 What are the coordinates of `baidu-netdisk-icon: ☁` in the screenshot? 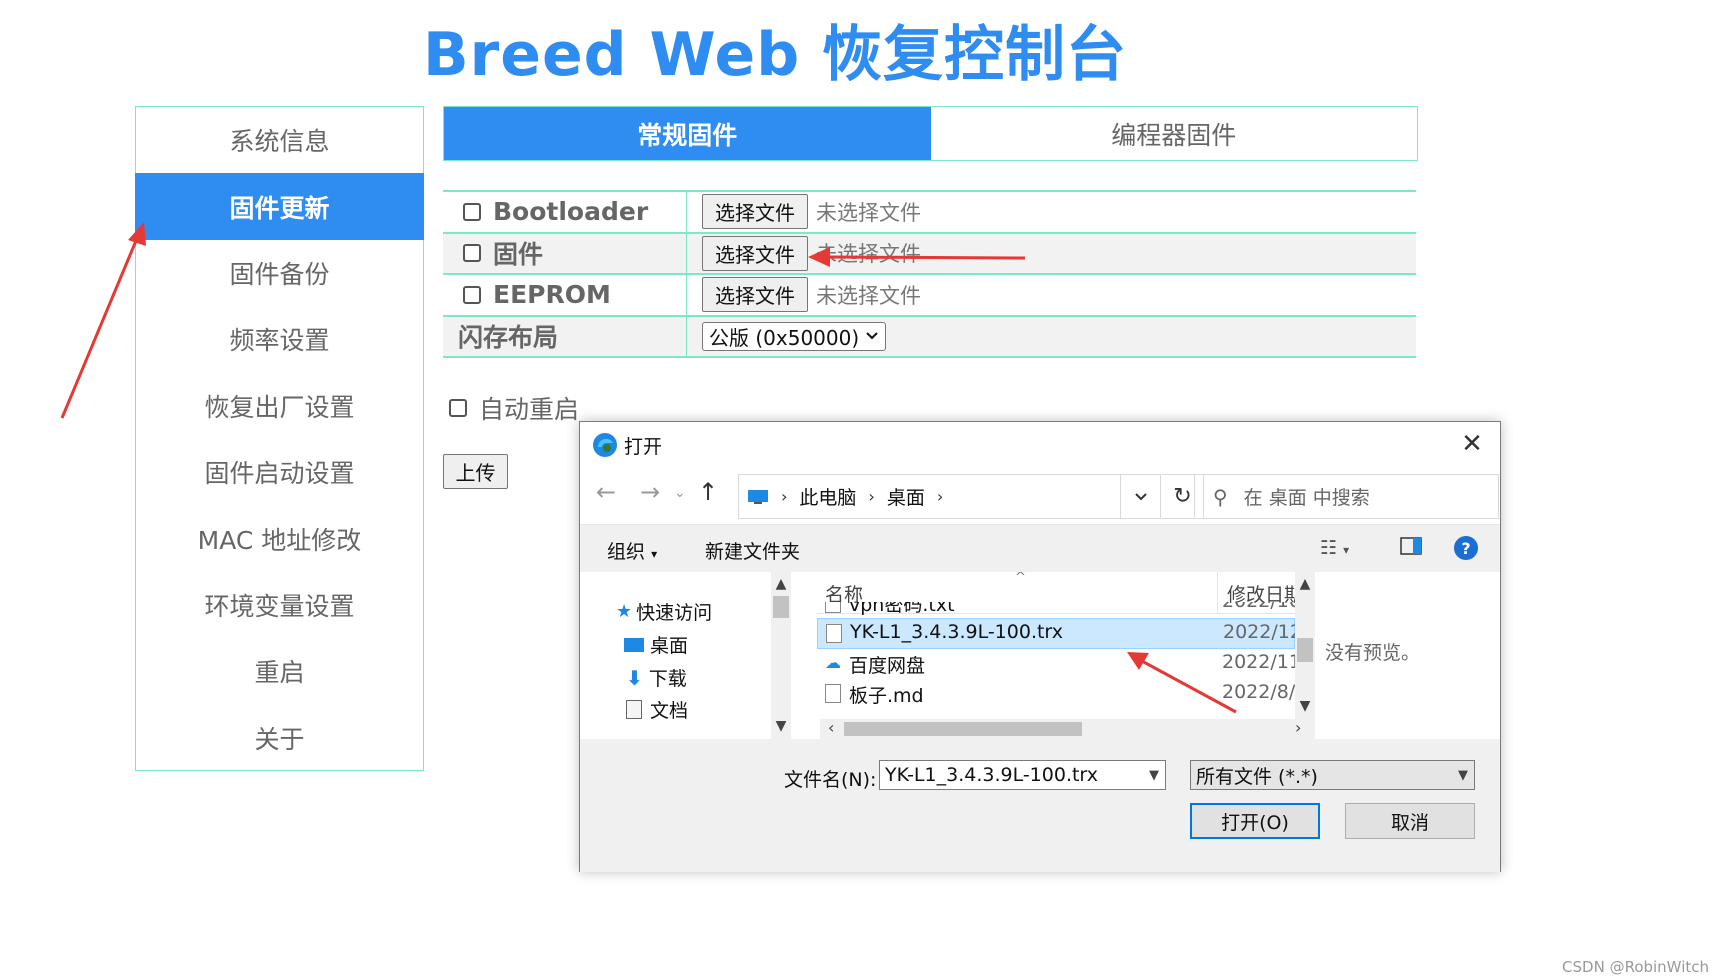 It's located at (833, 662).